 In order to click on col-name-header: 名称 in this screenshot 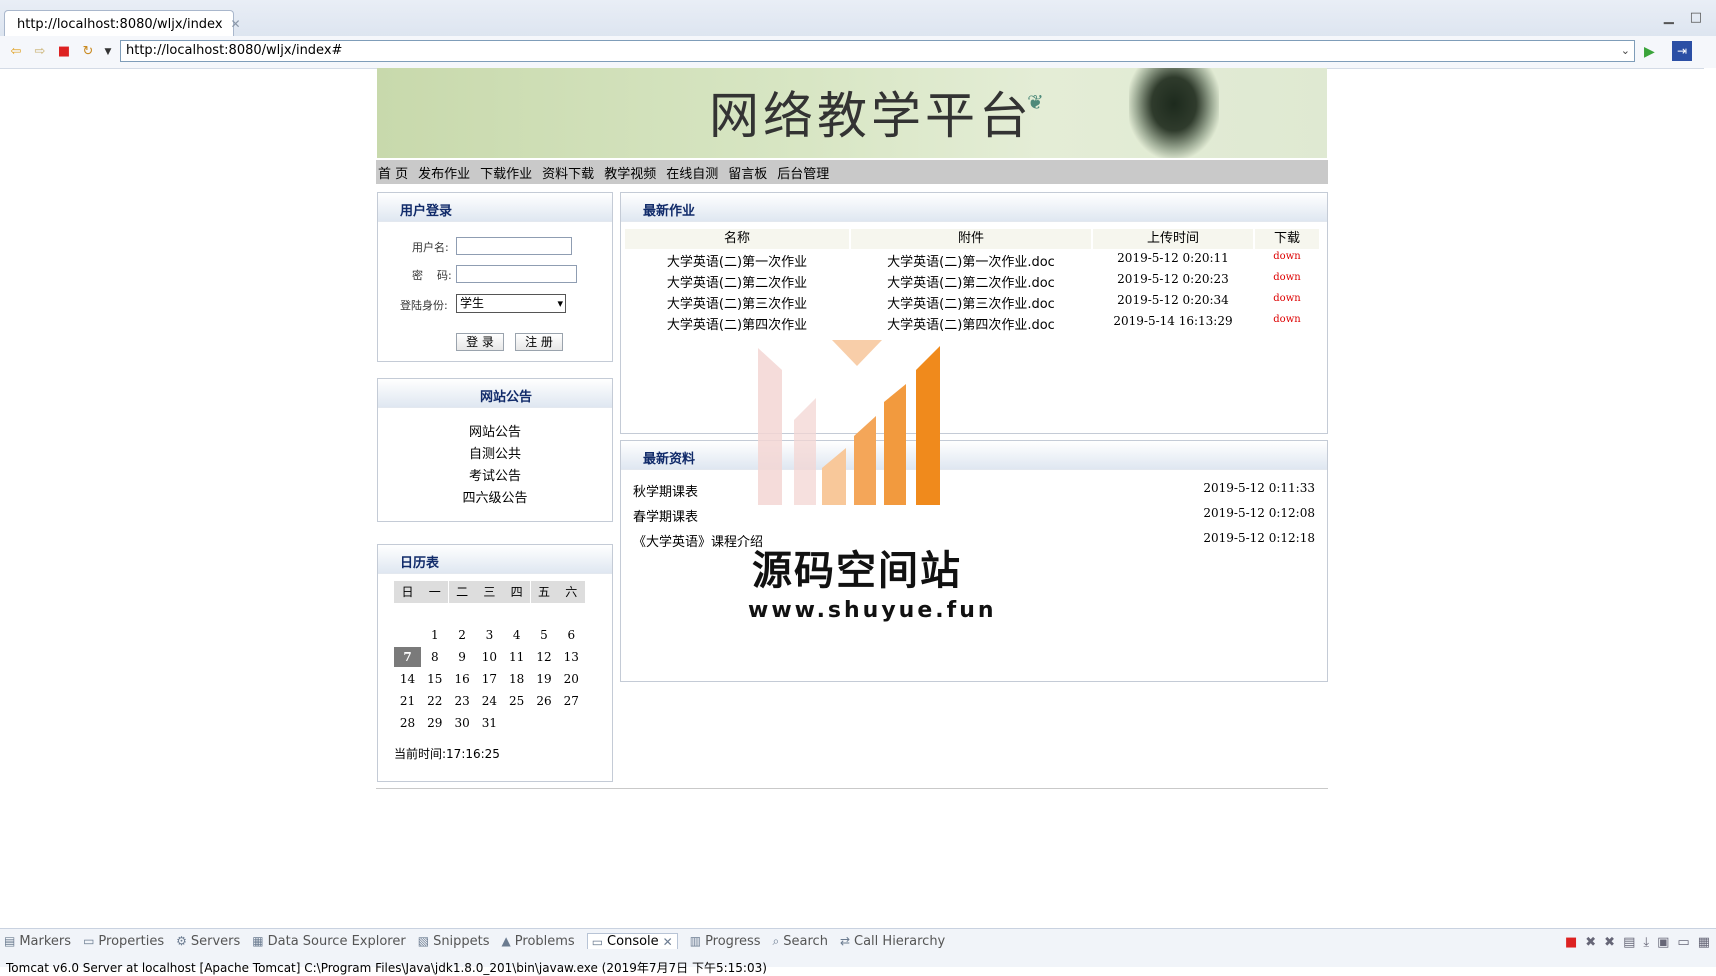, I will do `click(737, 239)`.